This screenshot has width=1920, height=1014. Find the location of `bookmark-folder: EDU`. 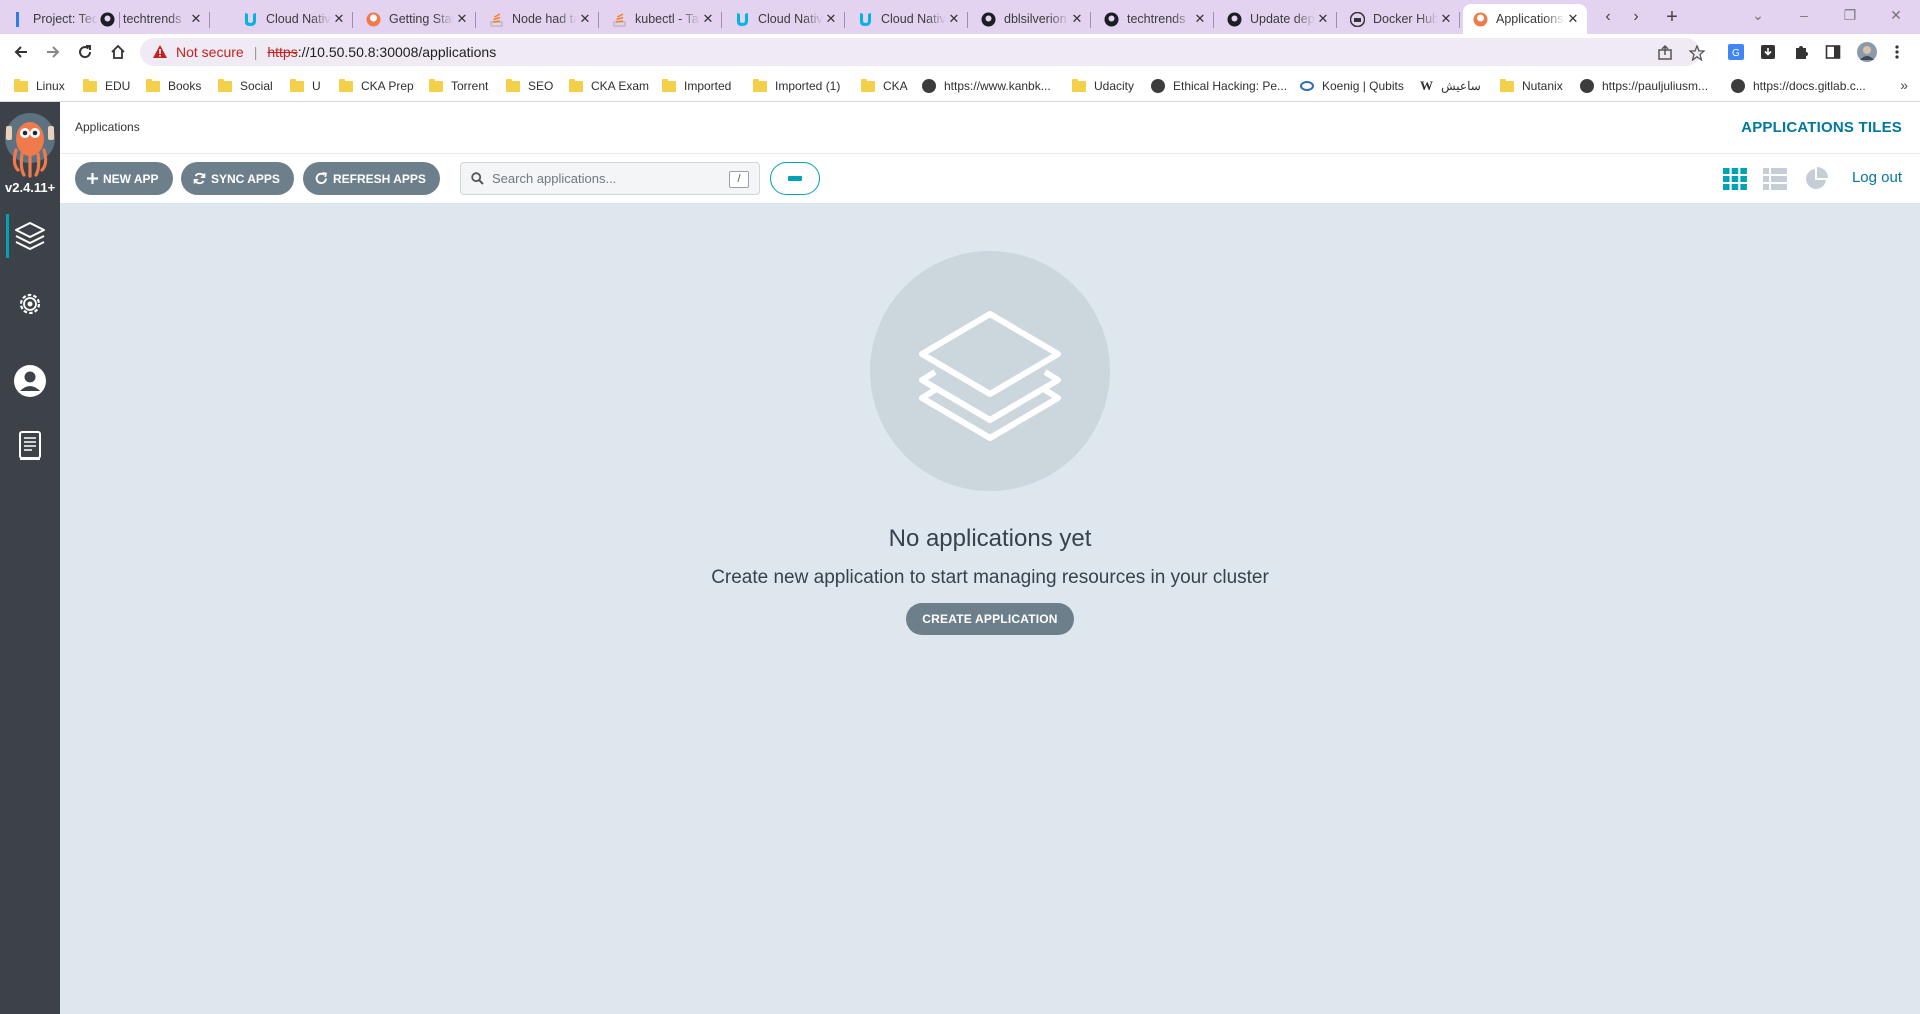

bookmark-folder: EDU is located at coordinates (106, 86).